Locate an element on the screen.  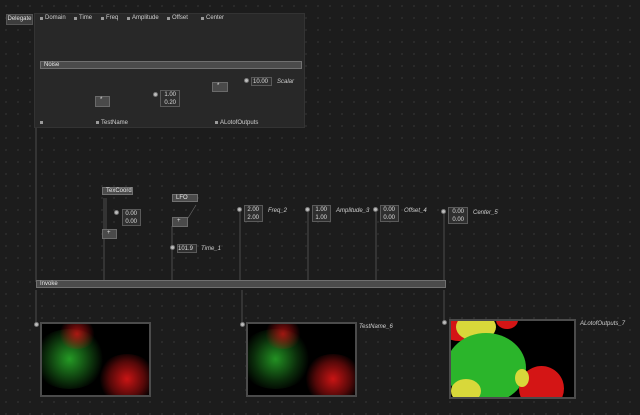
offset-input-label: Offset is located at coordinates (180, 18).